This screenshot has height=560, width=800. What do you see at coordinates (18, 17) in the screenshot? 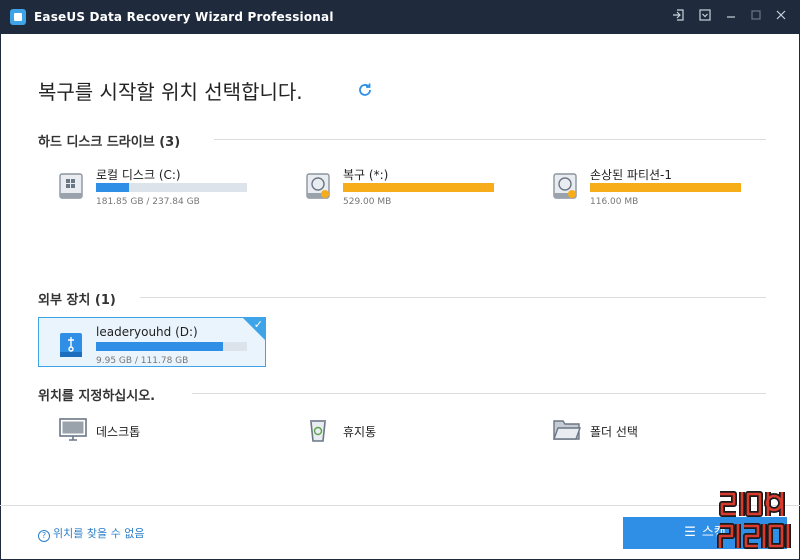
I see `app-icon` at bounding box center [18, 17].